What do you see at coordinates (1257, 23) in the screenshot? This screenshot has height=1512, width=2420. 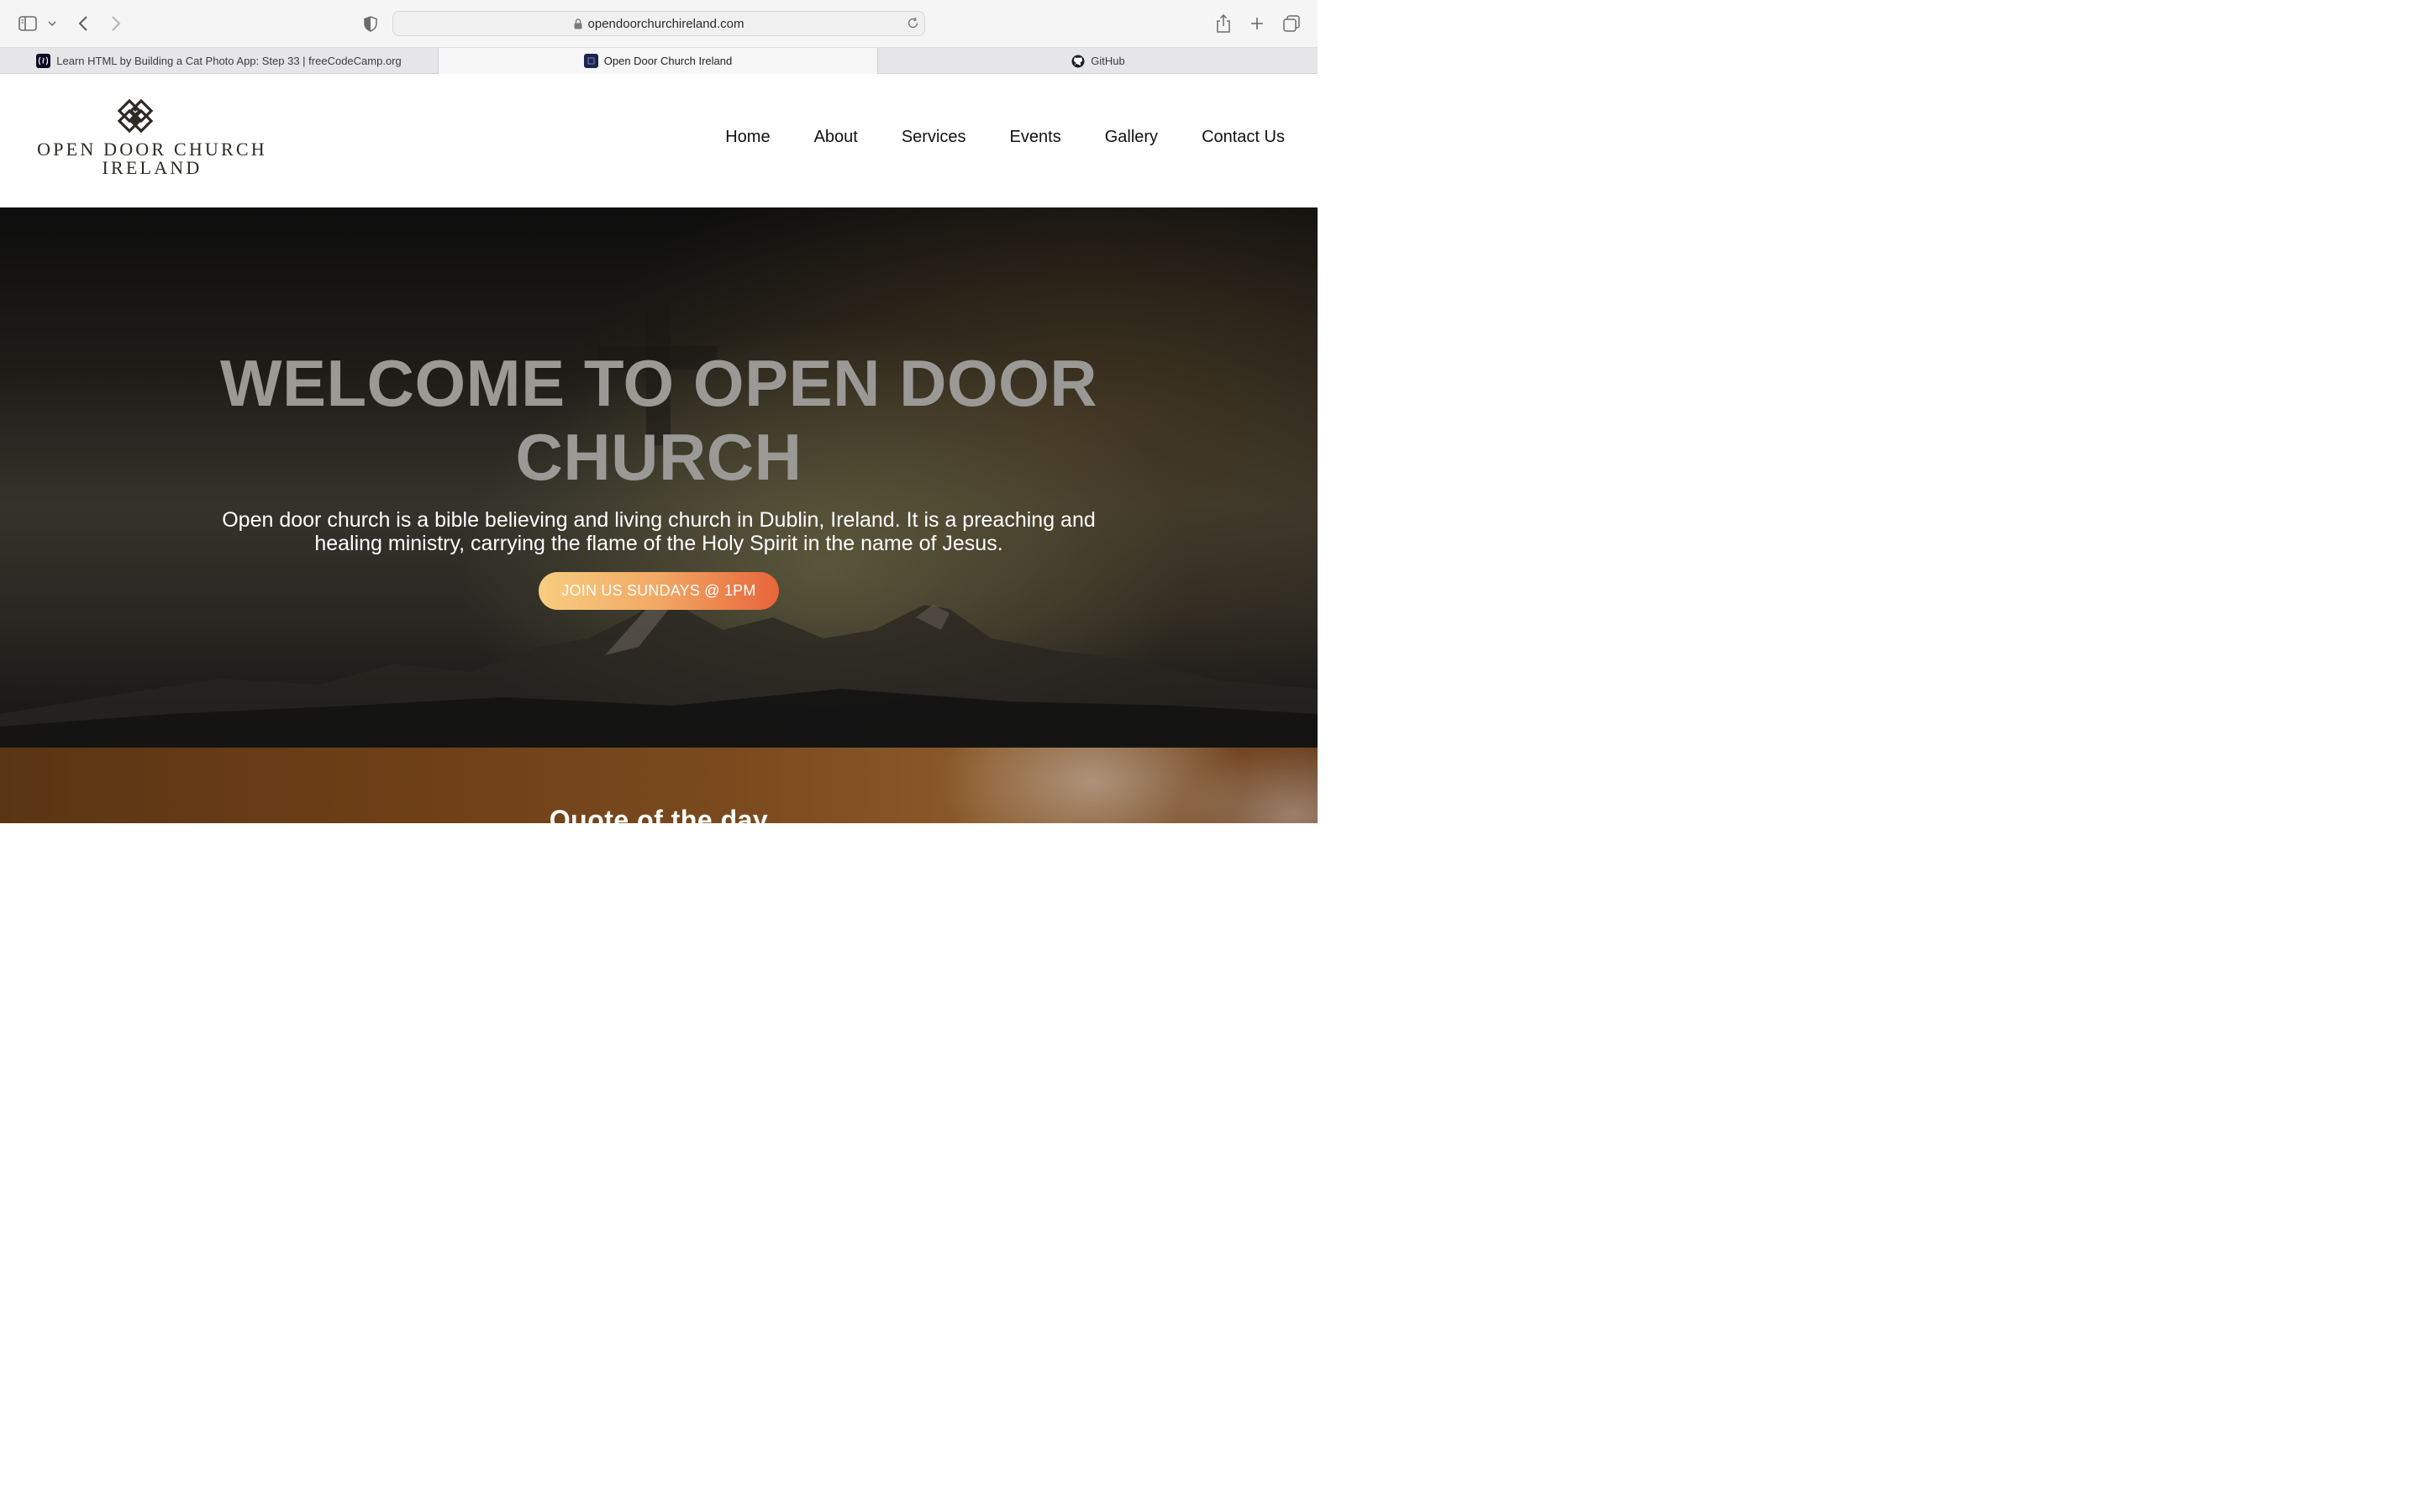 I see `new-tab-icon` at bounding box center [1257, 23].